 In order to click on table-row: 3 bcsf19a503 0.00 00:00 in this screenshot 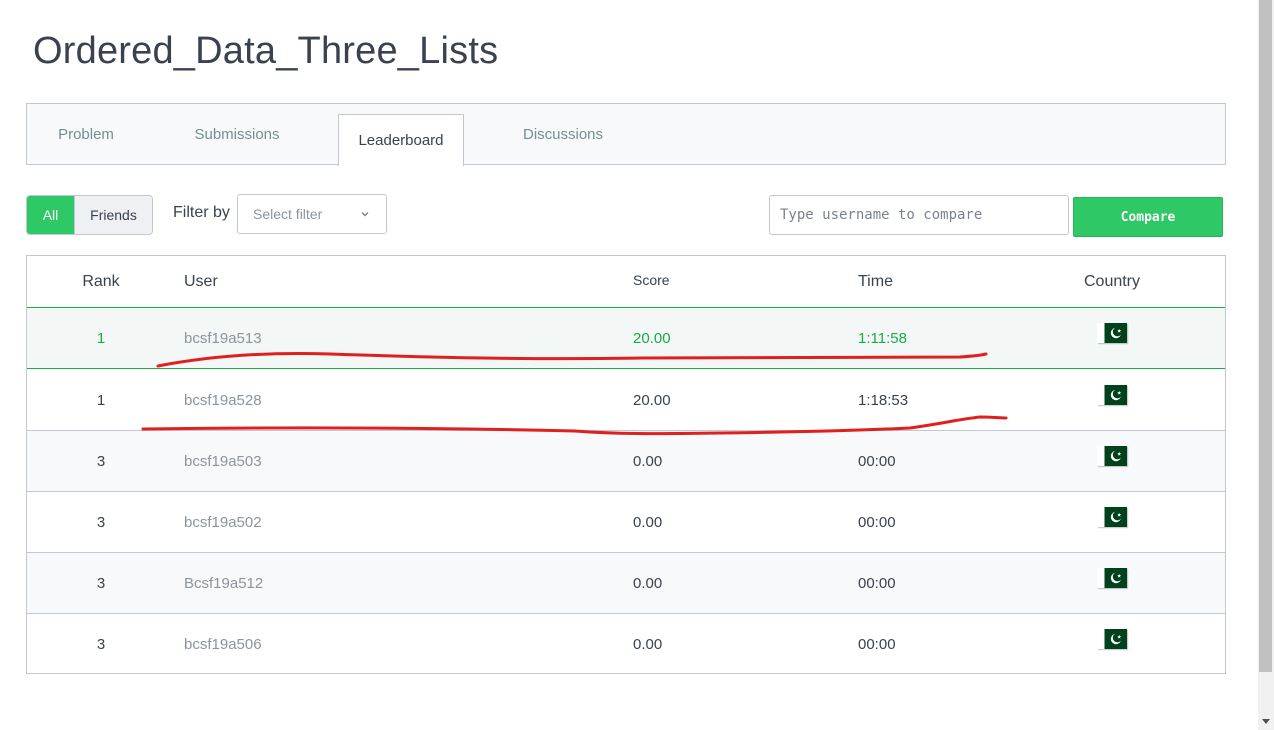, I will do `click(626, 461)`.